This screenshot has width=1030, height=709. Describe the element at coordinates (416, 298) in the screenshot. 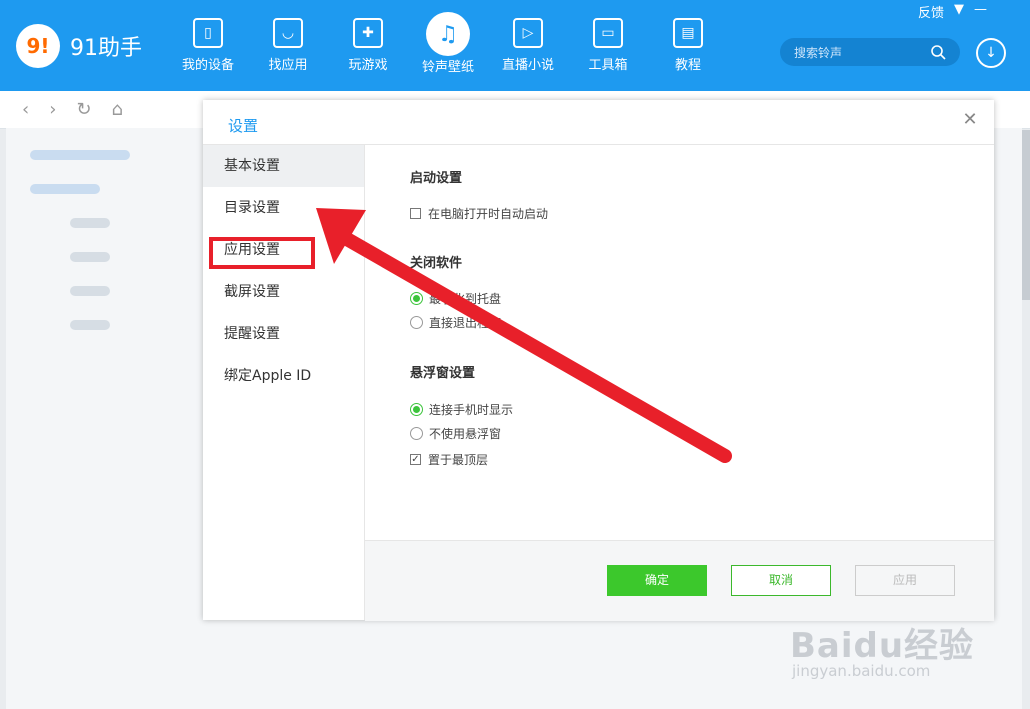

I see `minimize-radio` at that location.